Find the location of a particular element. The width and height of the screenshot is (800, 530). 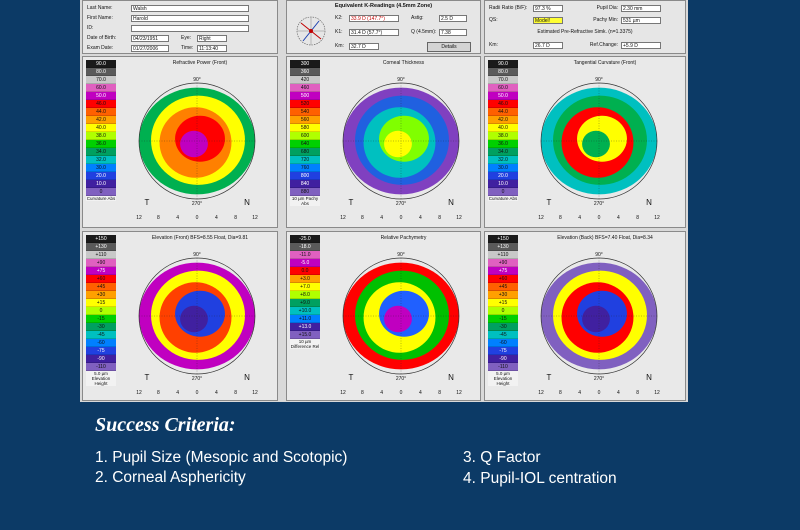

scale-cell: -45 is located at coordinates (503, 335).